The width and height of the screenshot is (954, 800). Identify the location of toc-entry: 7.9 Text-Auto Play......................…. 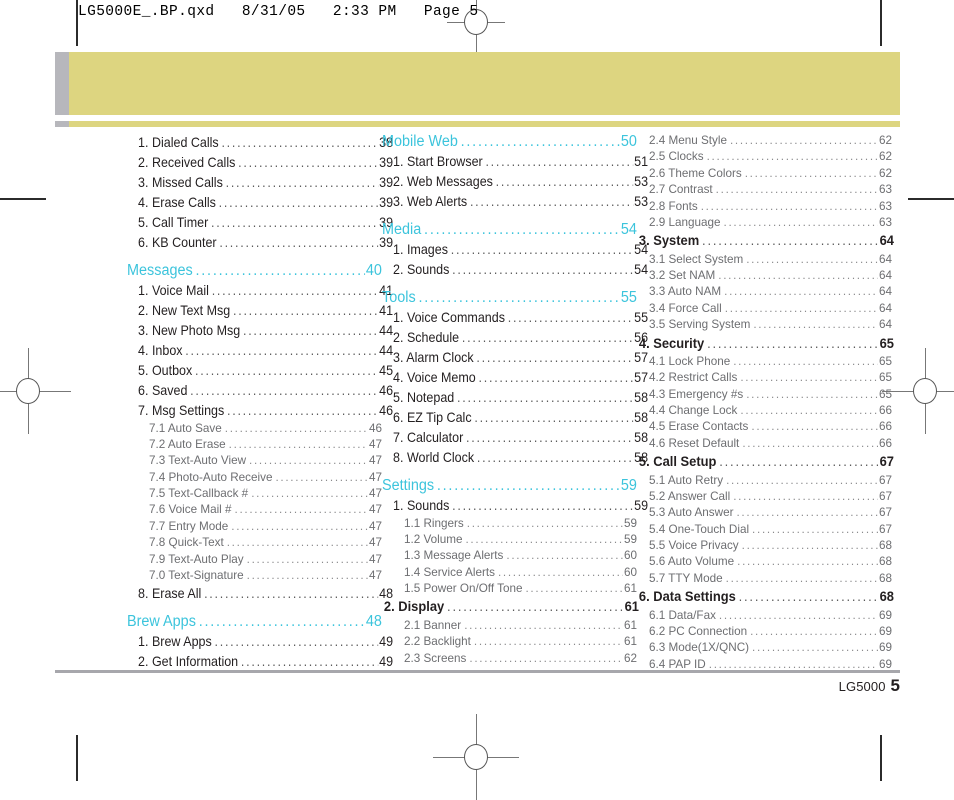
(254, 560).